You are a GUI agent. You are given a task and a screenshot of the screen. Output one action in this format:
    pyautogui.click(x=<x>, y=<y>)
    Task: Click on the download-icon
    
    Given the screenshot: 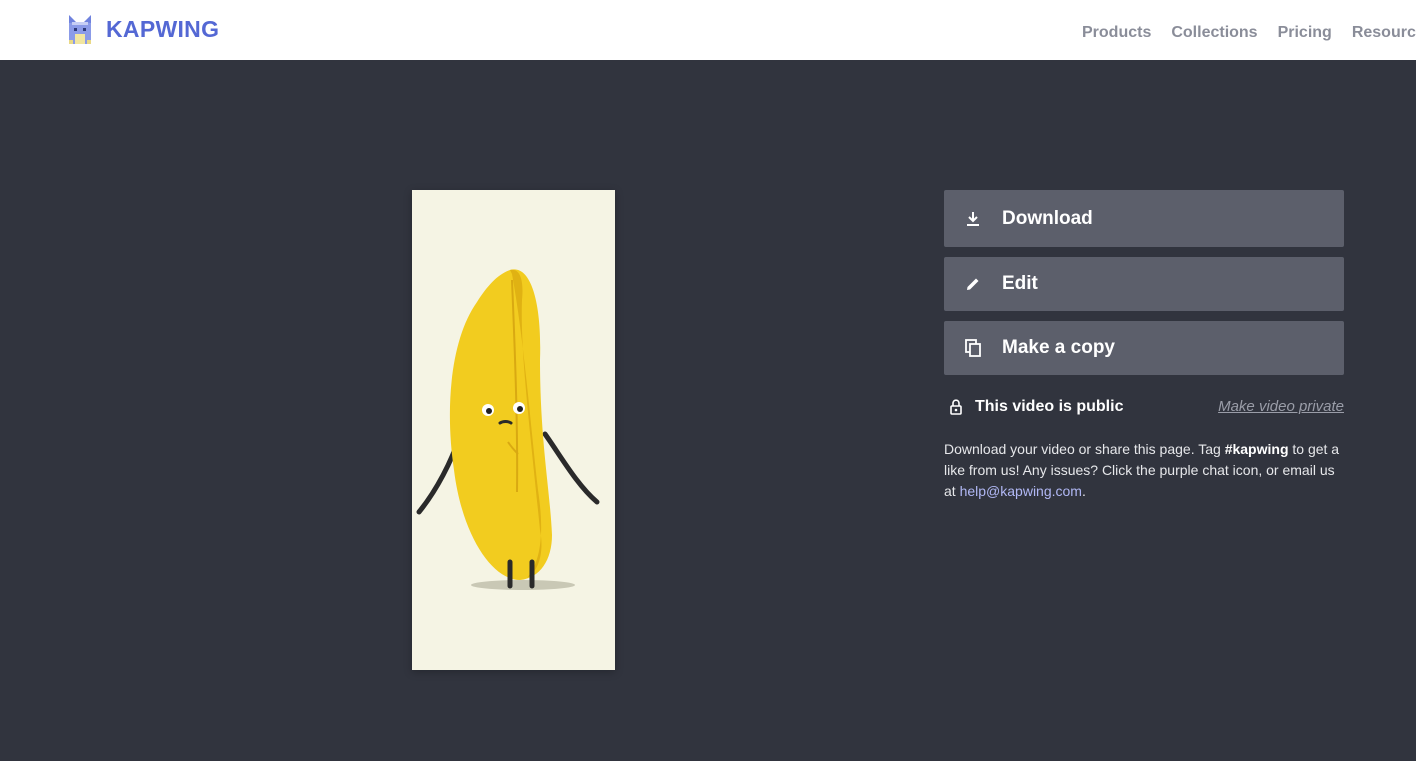 What is the action you would take?
    pyautogui.click(x=973, y=219)
    